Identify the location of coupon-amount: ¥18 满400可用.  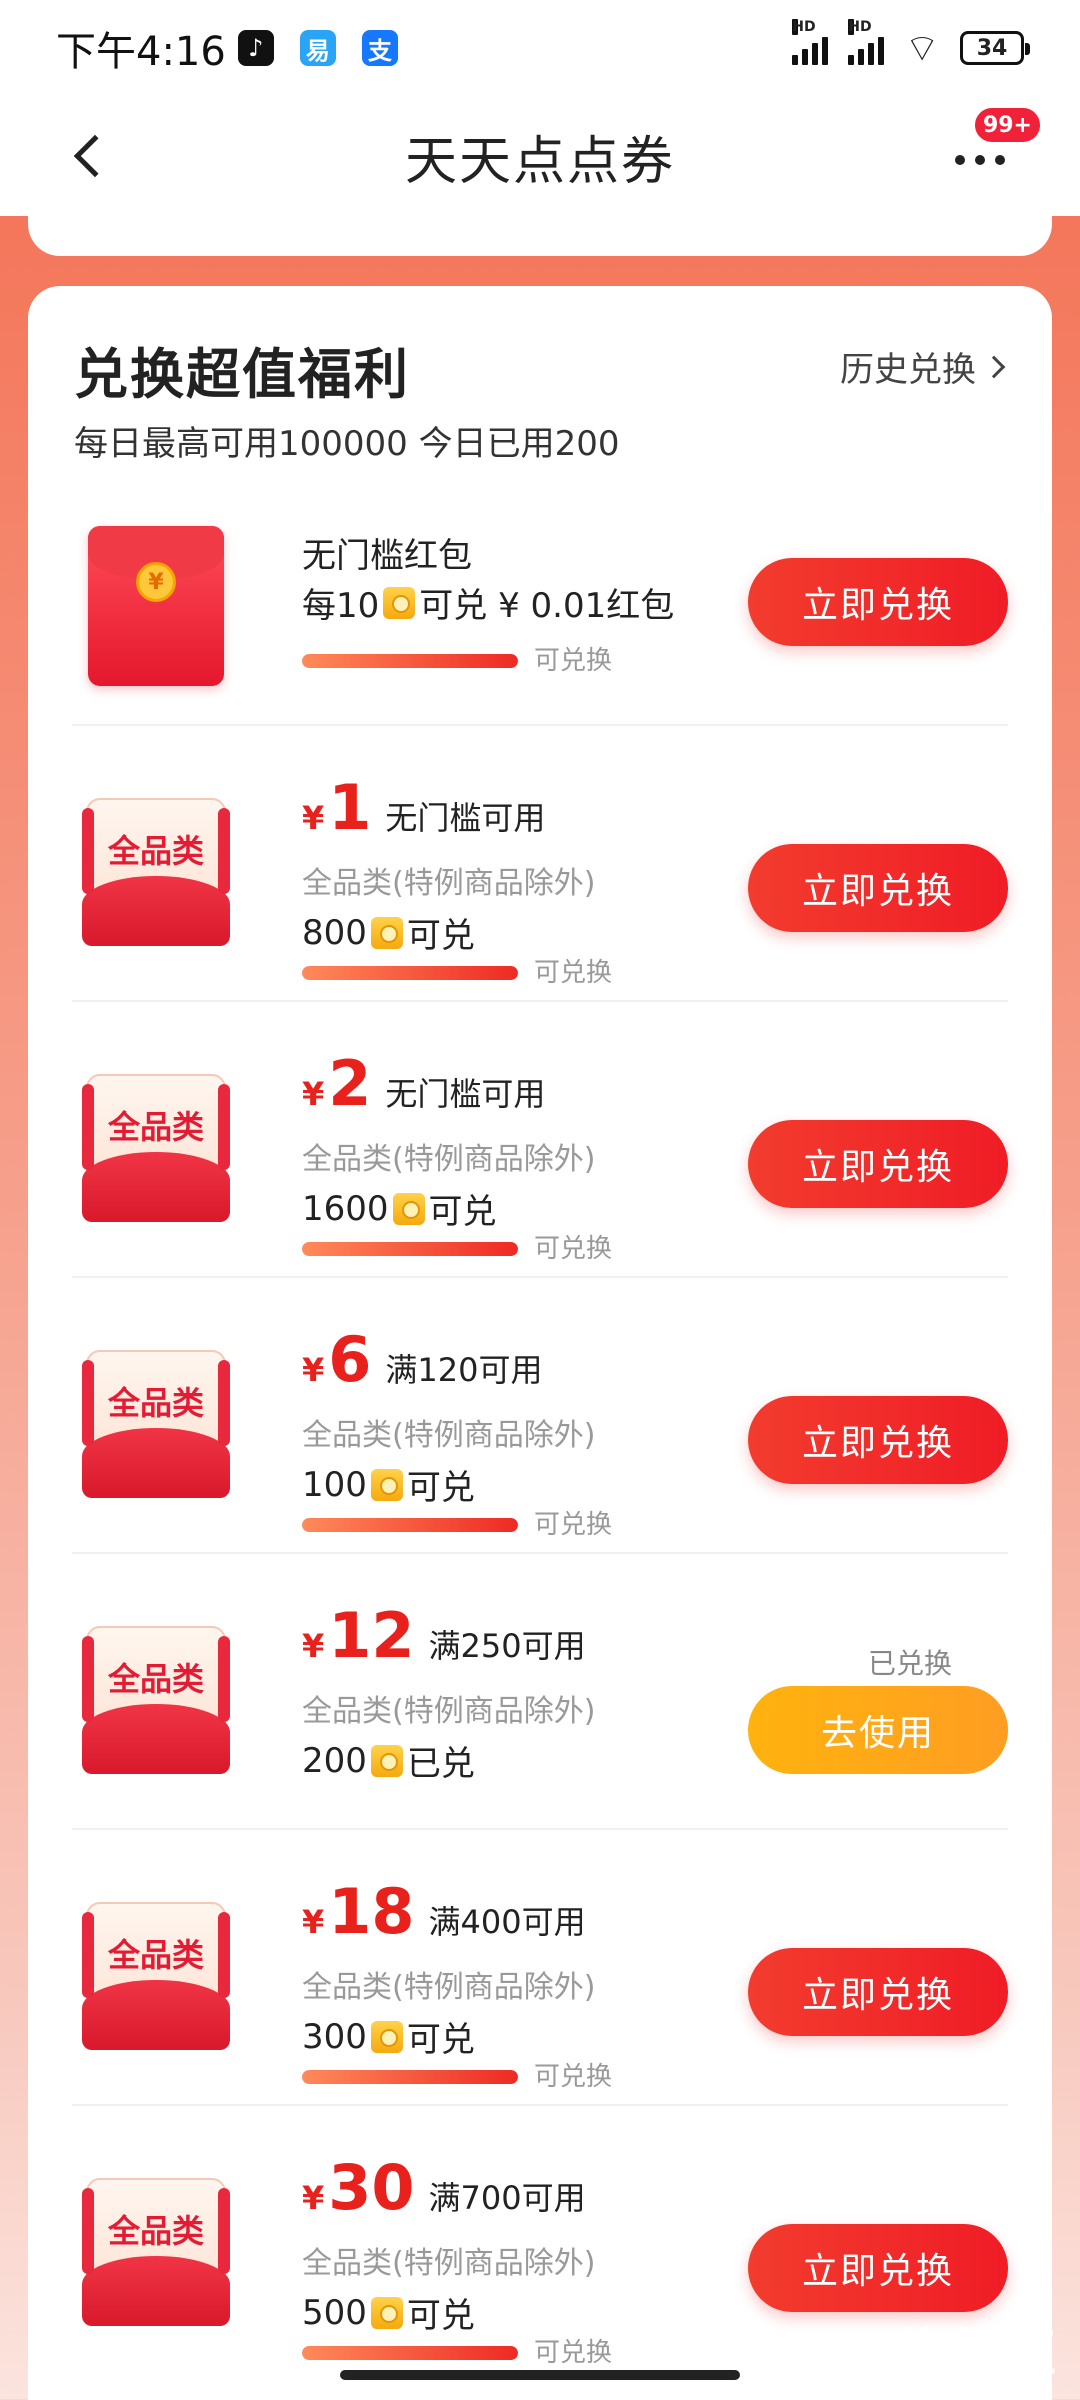
(444, 1911).